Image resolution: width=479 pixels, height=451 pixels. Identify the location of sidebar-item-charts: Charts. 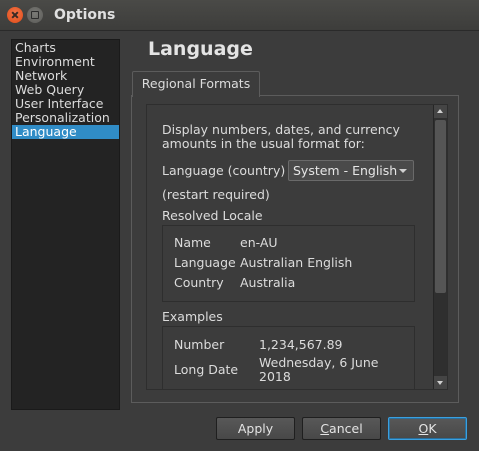
(65, 48).